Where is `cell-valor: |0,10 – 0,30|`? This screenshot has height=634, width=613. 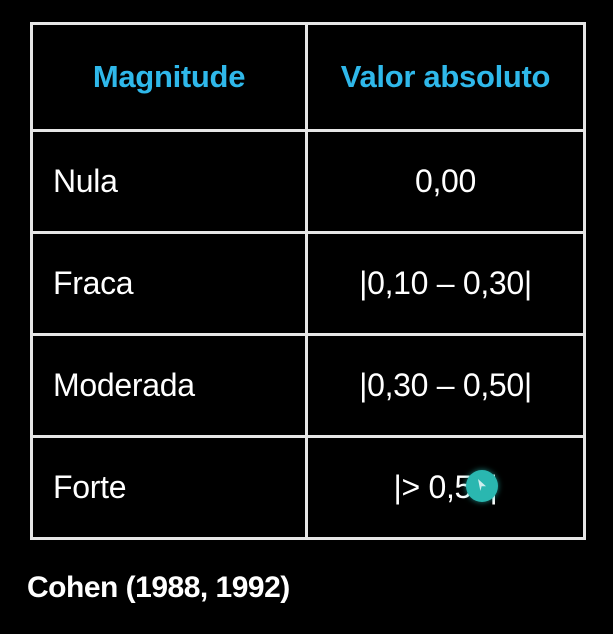
cell-valor: |0,10 – 0,30| is located at coordinates (445, 283).